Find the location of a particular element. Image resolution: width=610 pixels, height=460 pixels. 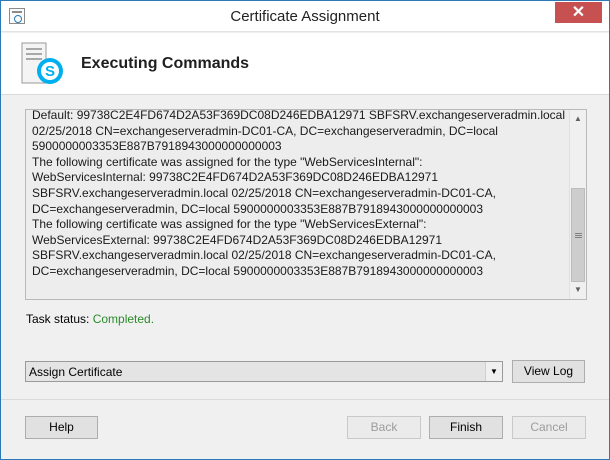

scroll-down-icon: ▼ is located at coordinates (578, 290).